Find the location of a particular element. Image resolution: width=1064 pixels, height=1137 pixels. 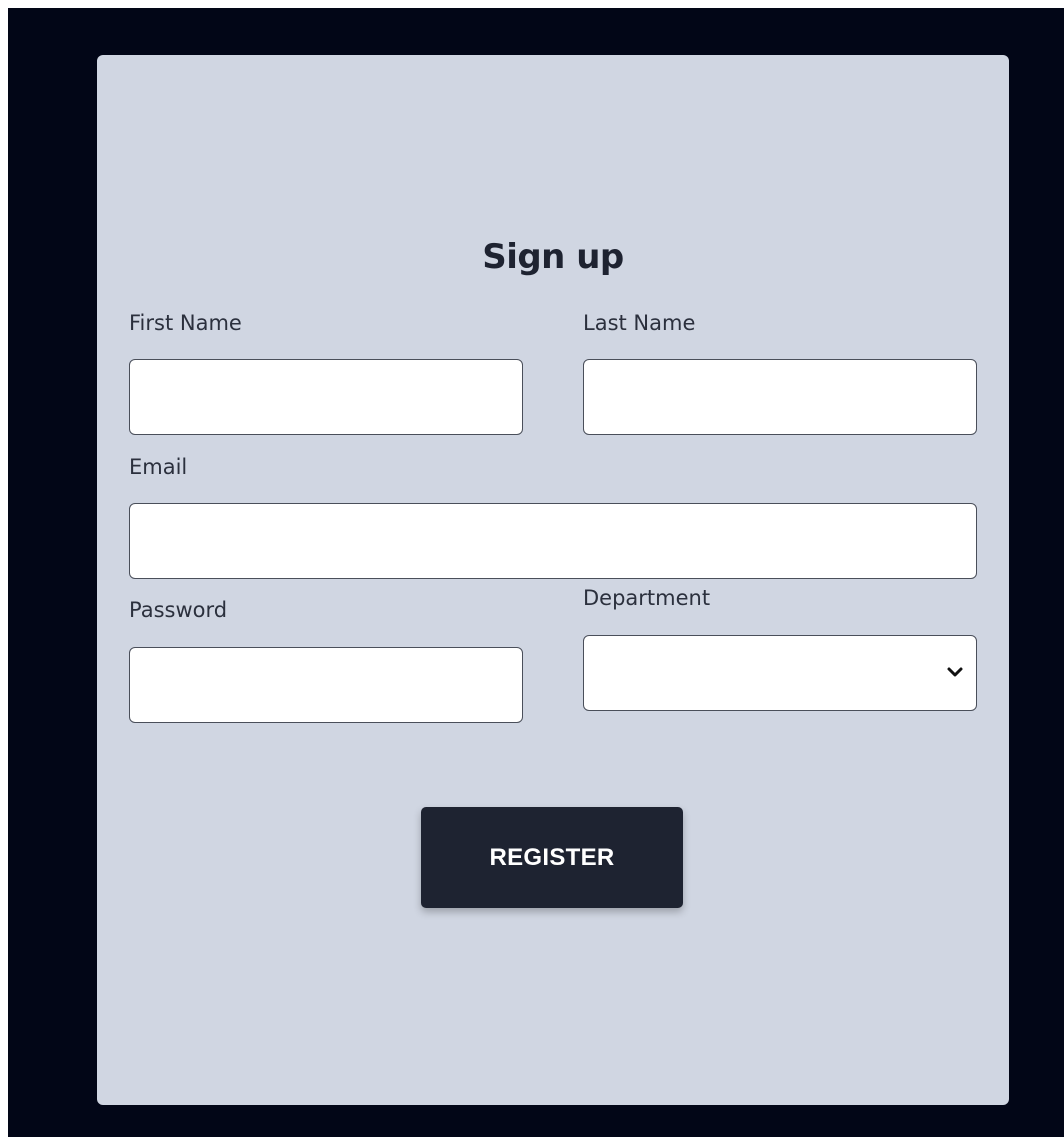

form-title: Sign up is located at coordinates (553, 257).